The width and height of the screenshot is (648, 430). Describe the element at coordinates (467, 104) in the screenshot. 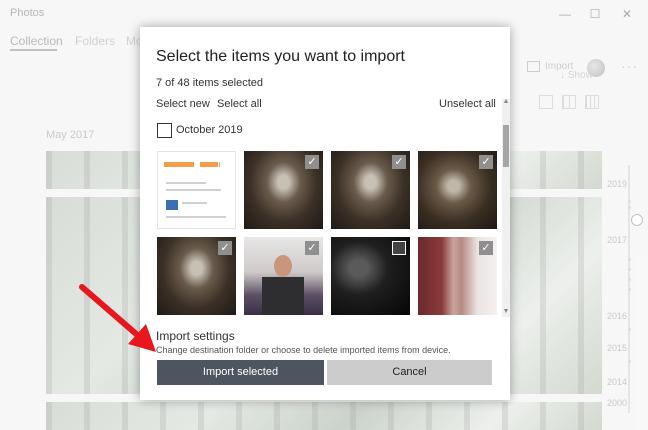

I see `unselect-all-link: Unselect all` at that location.